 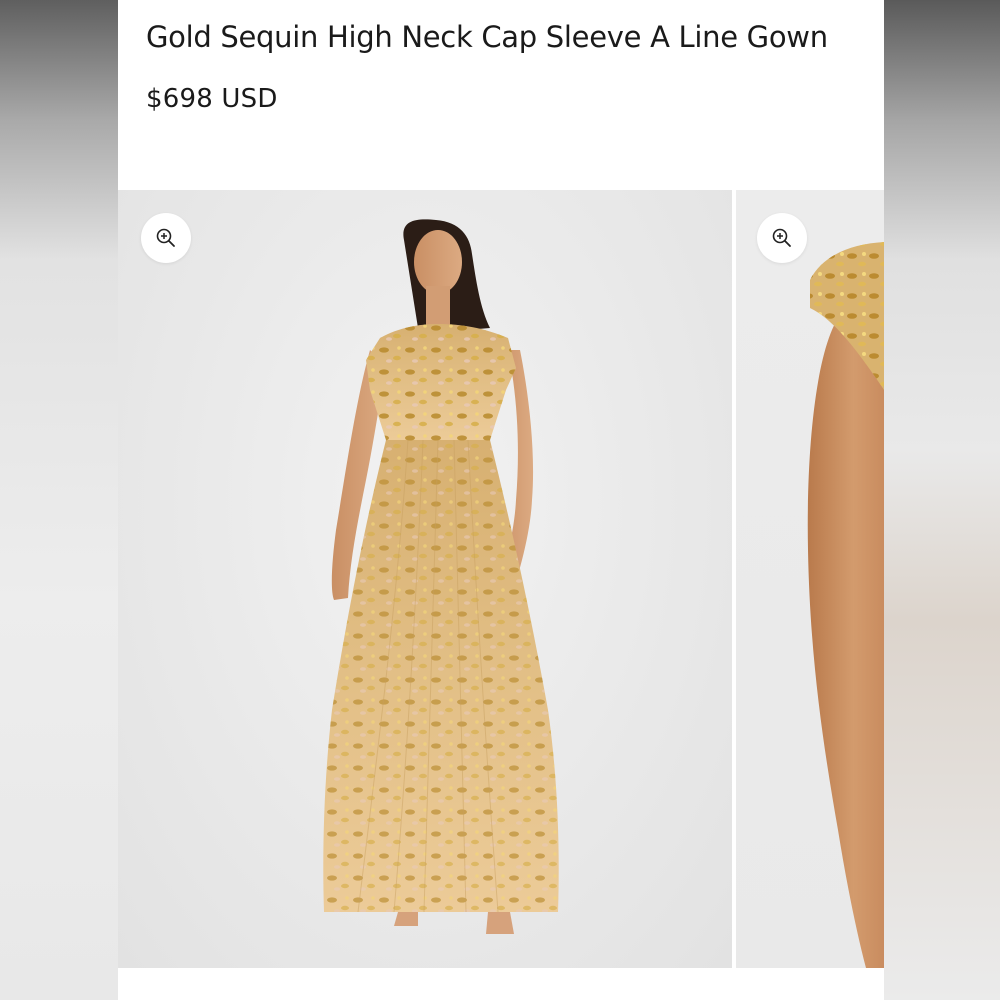 I want to click on right-backdrop, so click(x=942, y=500).